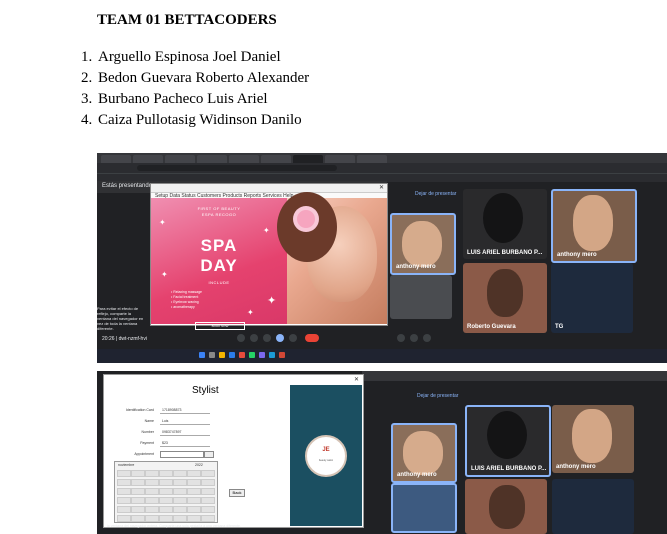 The image size is (667, 534). I want to click on edge-icon, so click(232, 355).